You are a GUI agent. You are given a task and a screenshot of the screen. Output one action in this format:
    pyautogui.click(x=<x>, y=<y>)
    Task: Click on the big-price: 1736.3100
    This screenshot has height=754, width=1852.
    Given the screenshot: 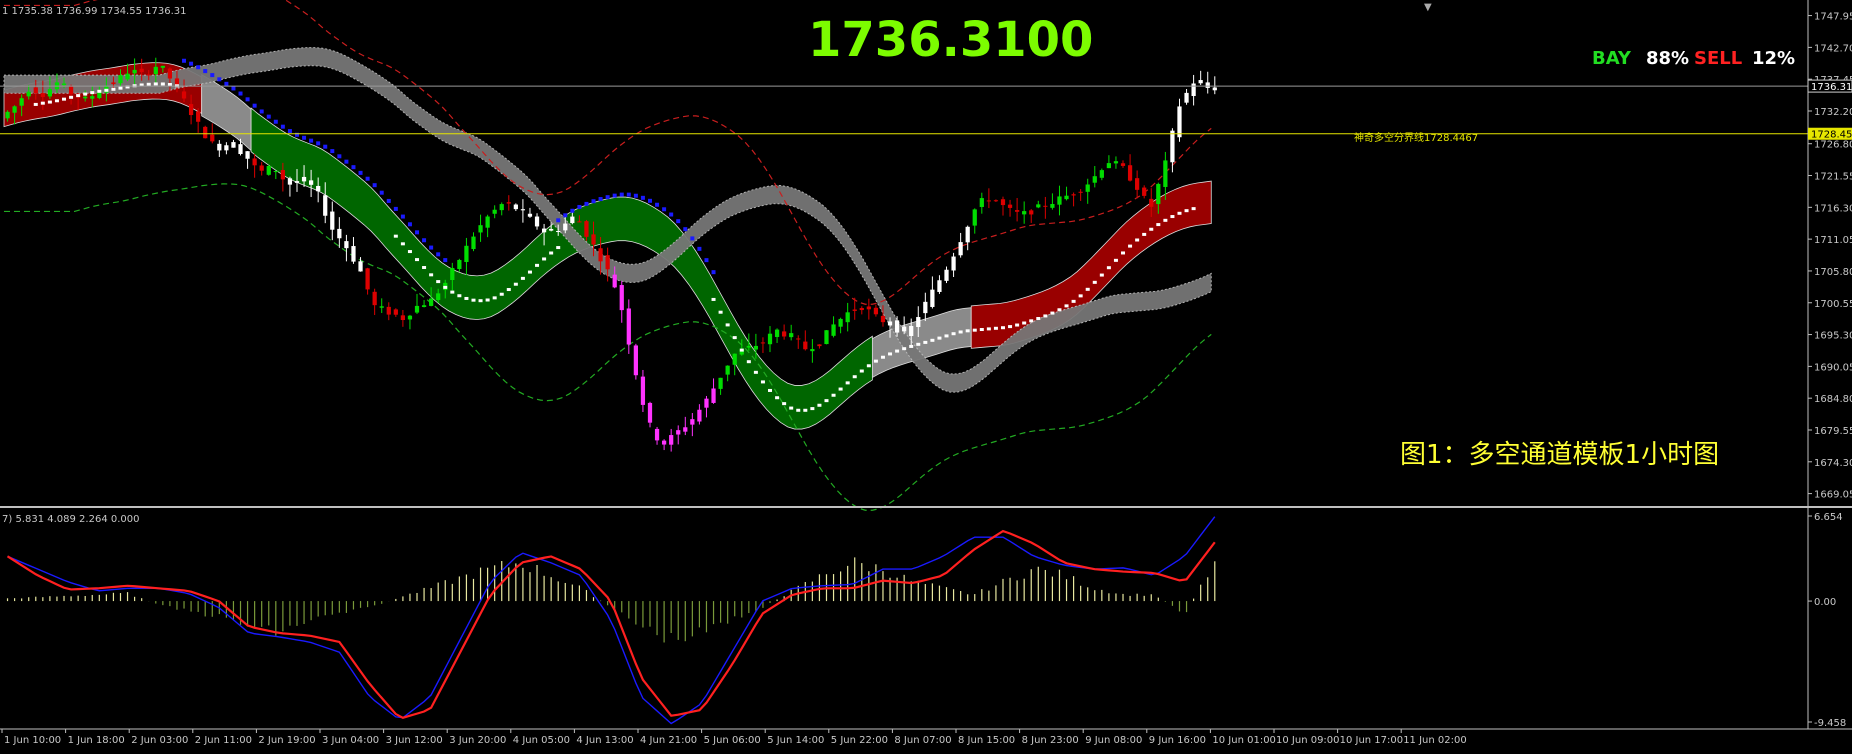 What is the action you would take?
    pyautogui.click(x=950, y=40)
    